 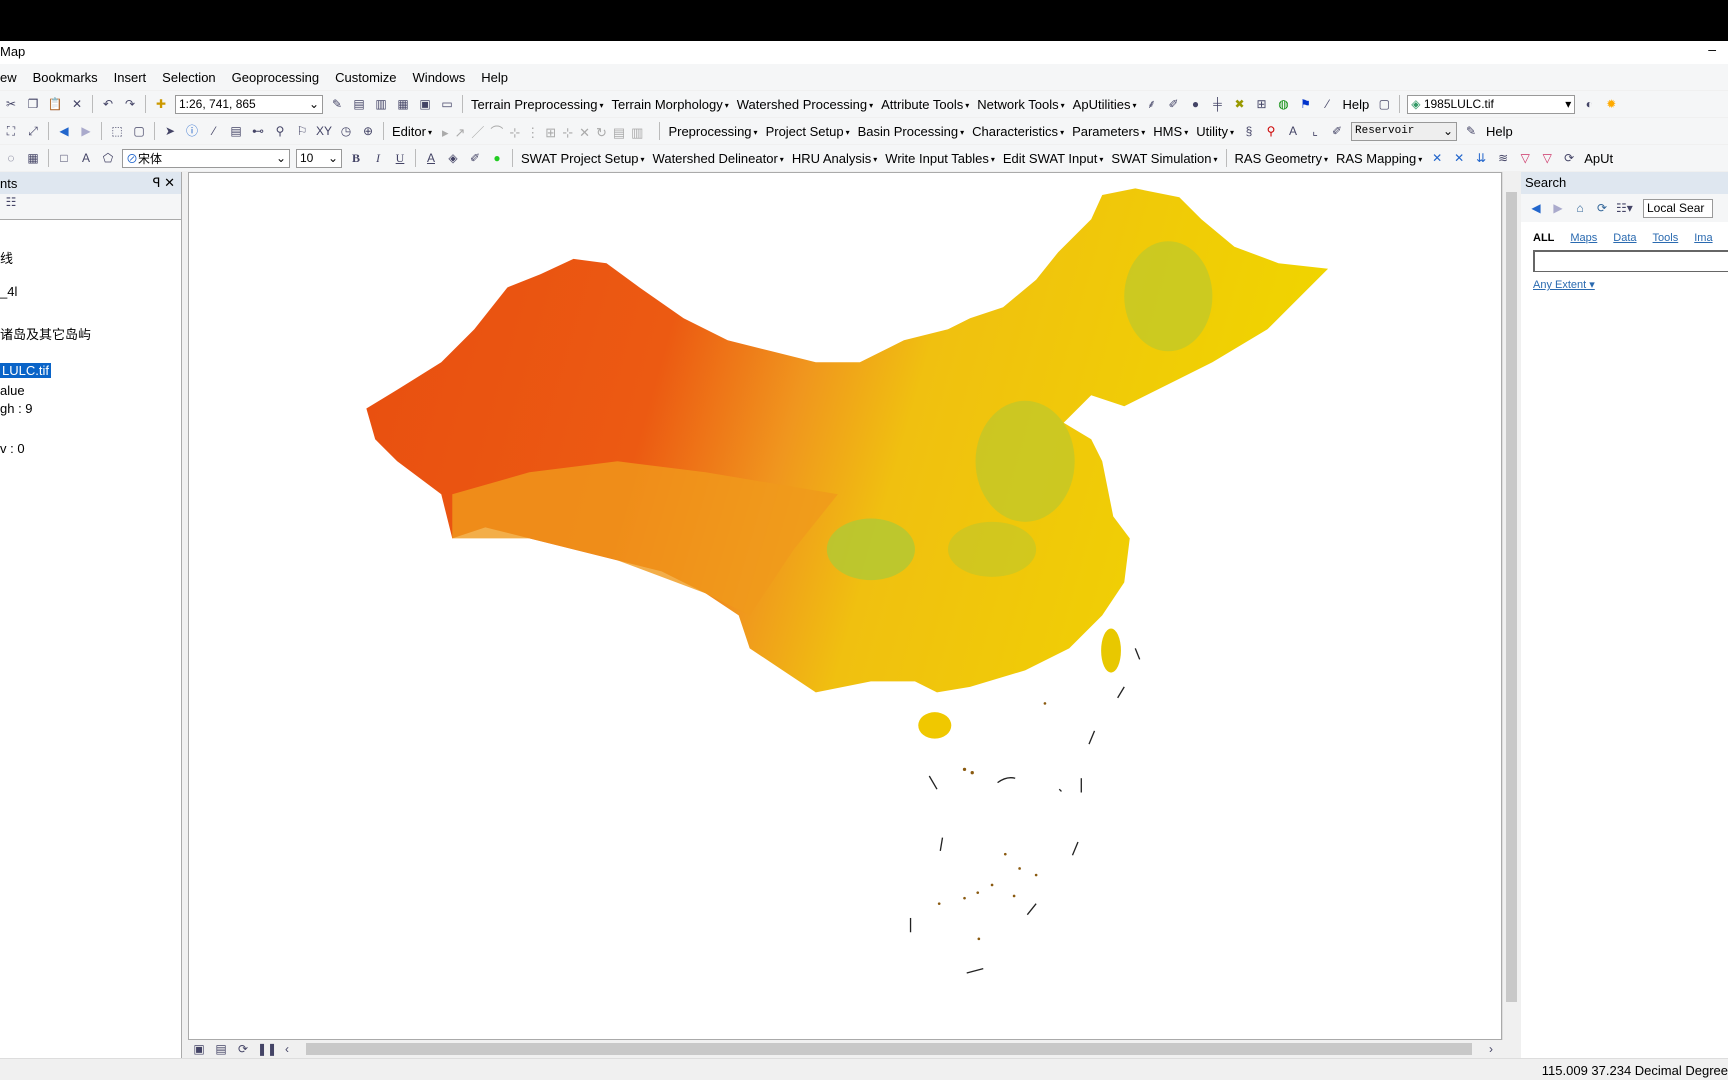 What do you see at coordinates (12, 77) in the screenshot?
I see `menu-view: ew` at bounding box center [12, 77].